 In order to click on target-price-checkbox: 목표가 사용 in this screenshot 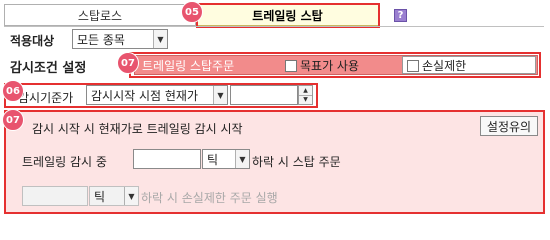, I will do `click(322, 65)`.